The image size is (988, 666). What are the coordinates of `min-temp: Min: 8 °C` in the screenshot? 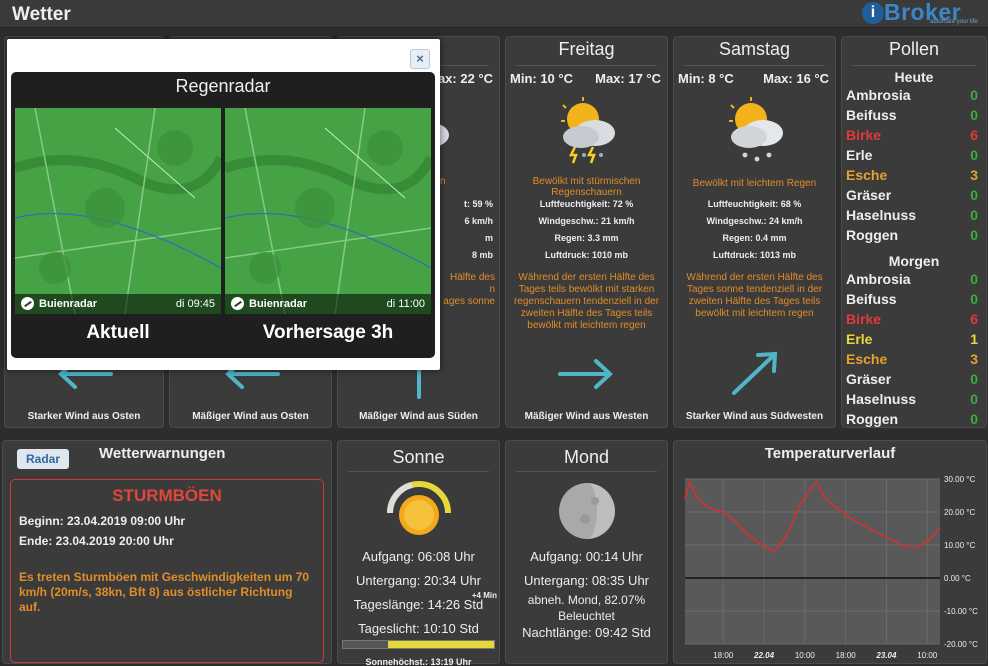 It's located at (706, 78).